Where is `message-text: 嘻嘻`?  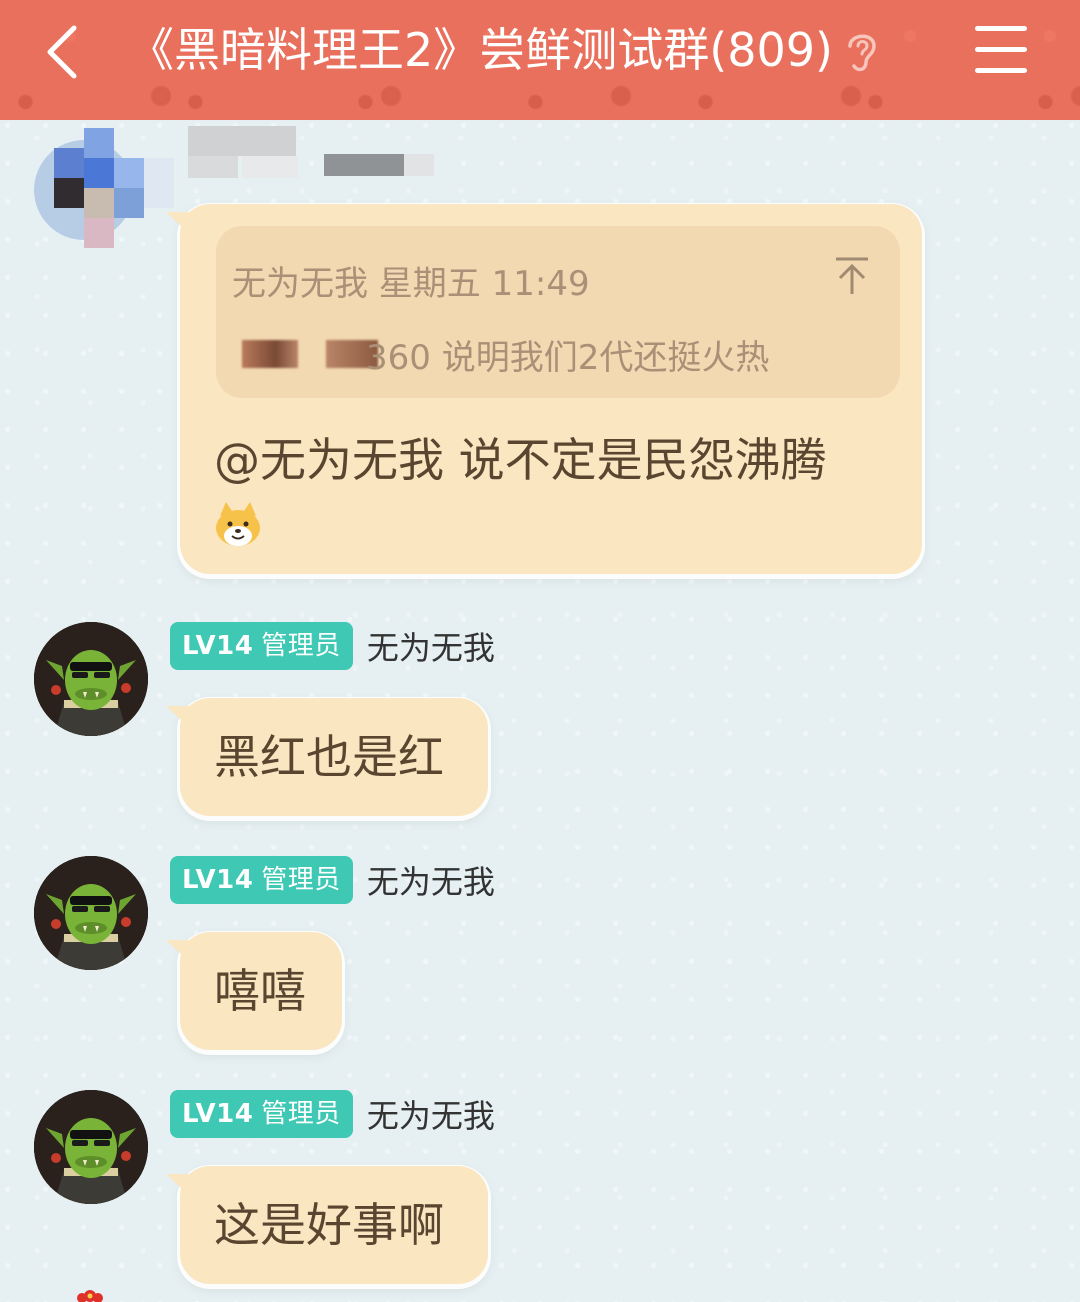
message-text: 嘻嘻 is located at coordinates (260, 991).